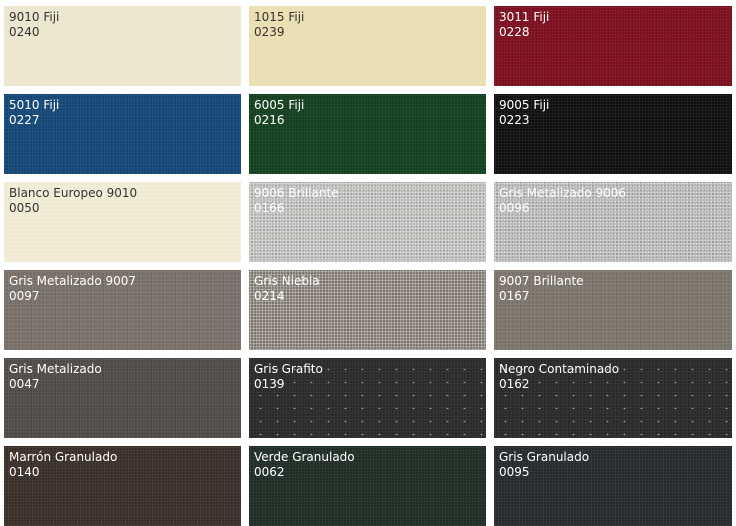  Describe the element at coordinates (122, 398) in the screenshot. I see `color-swatch: Gris Metalizado 0047` at that location.